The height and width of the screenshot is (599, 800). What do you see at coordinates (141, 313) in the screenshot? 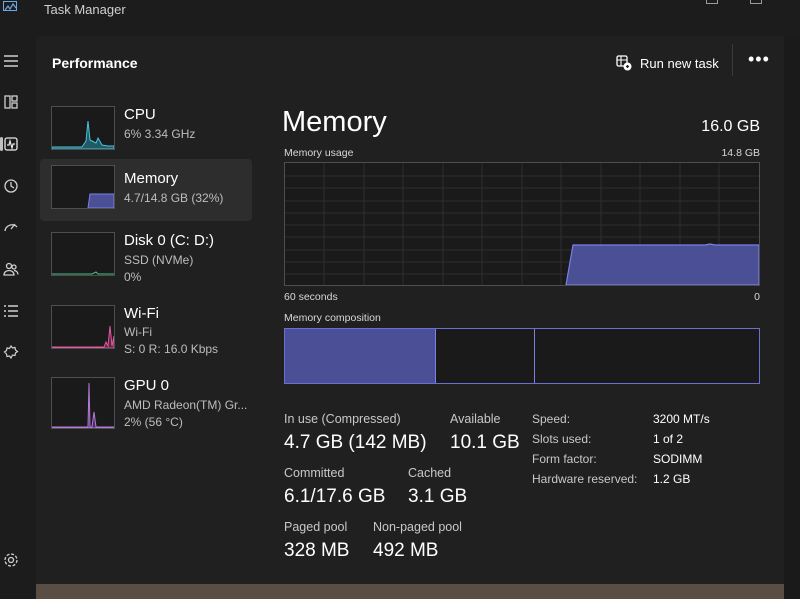
I see `sidebar-item-label: Wi-Fi` at bounding box center [141, 313].